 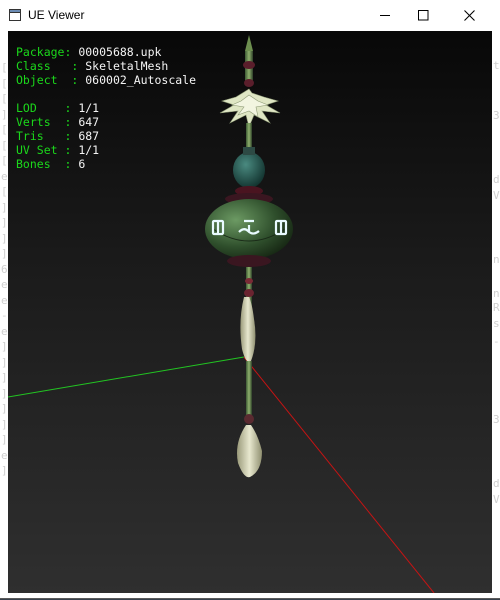 I want to click on bones-value: 6, so click(x=82, y=164).